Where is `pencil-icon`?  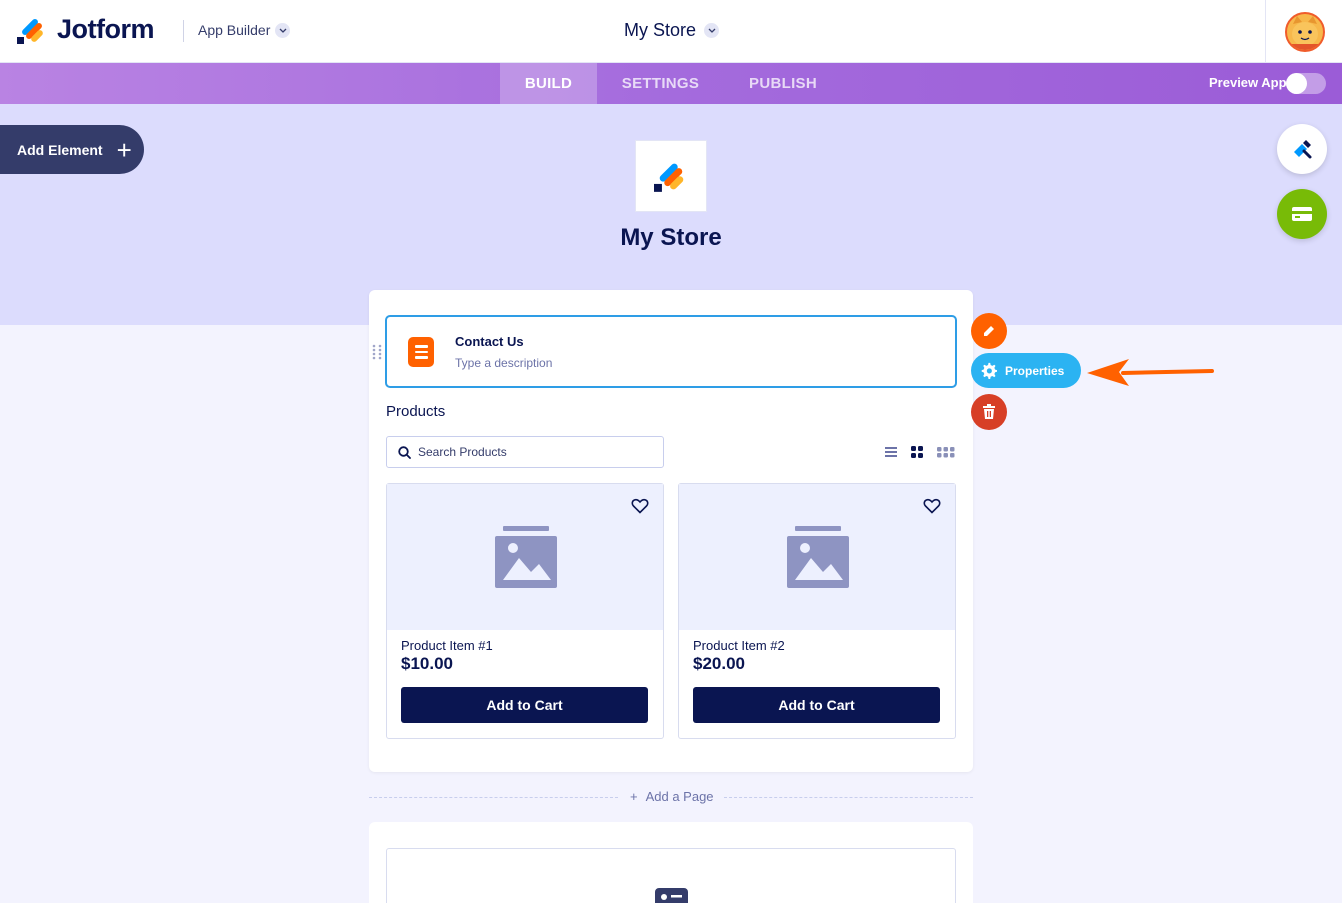 pencil-icon is located at coordinates (989, 331).